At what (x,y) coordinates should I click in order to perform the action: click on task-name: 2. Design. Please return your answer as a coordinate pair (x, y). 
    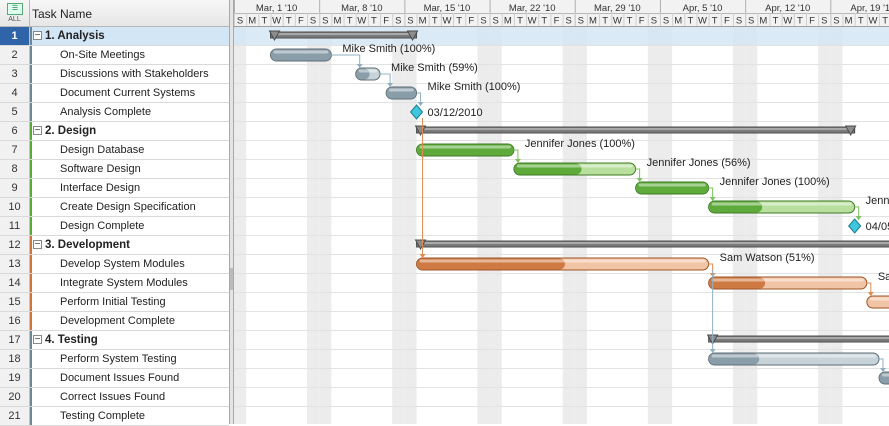
    Looking at the image, I should click on (71, 131).